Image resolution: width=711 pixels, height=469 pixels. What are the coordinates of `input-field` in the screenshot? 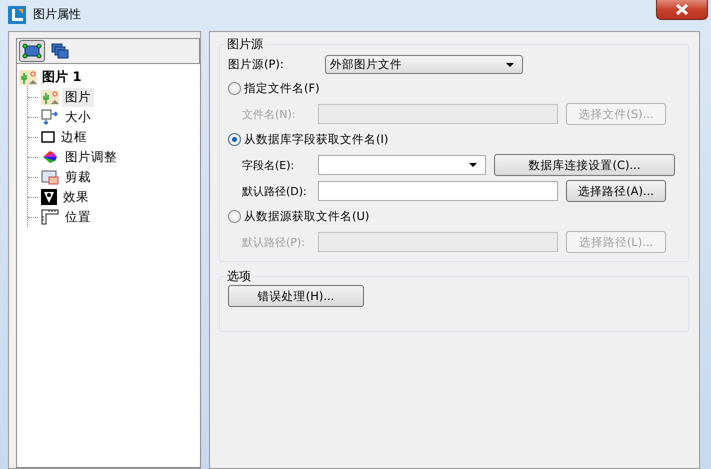 It's located at (438, 191).